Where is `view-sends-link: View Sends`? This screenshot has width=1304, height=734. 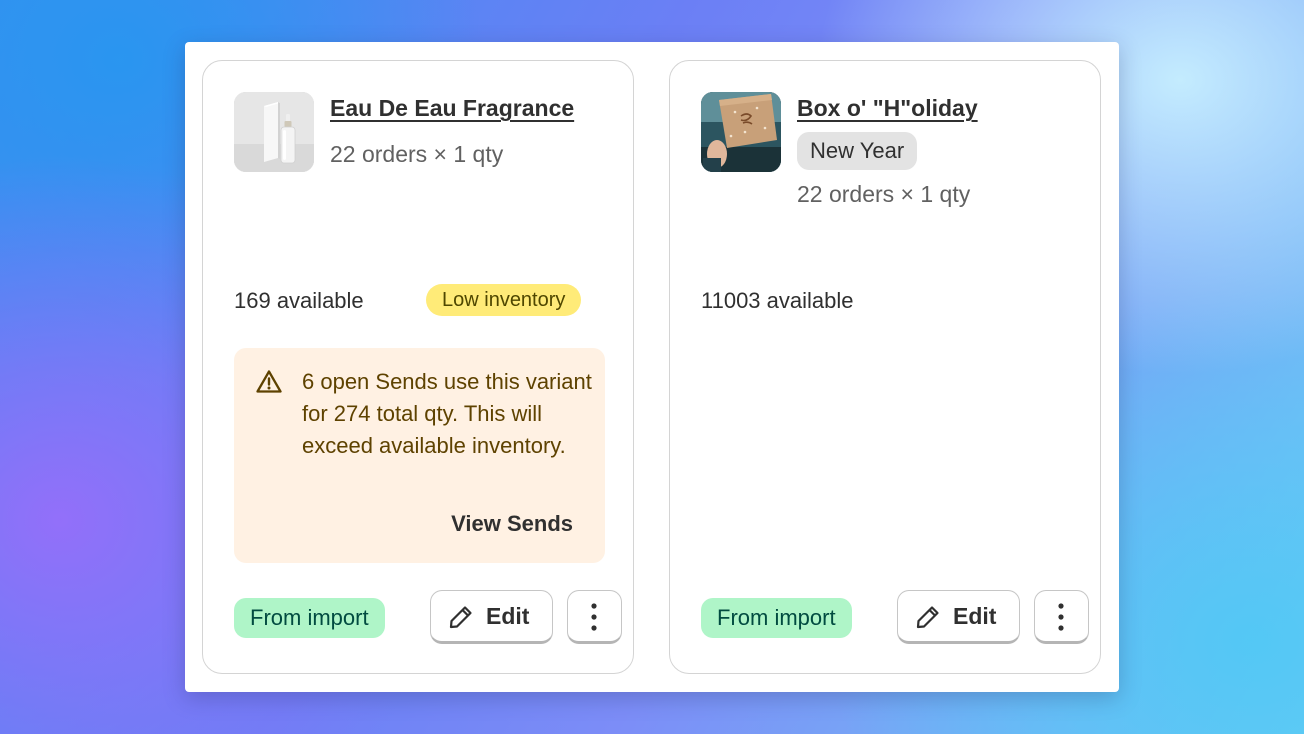
view-sends-link: View Sends is located at coordinates (512, 524).